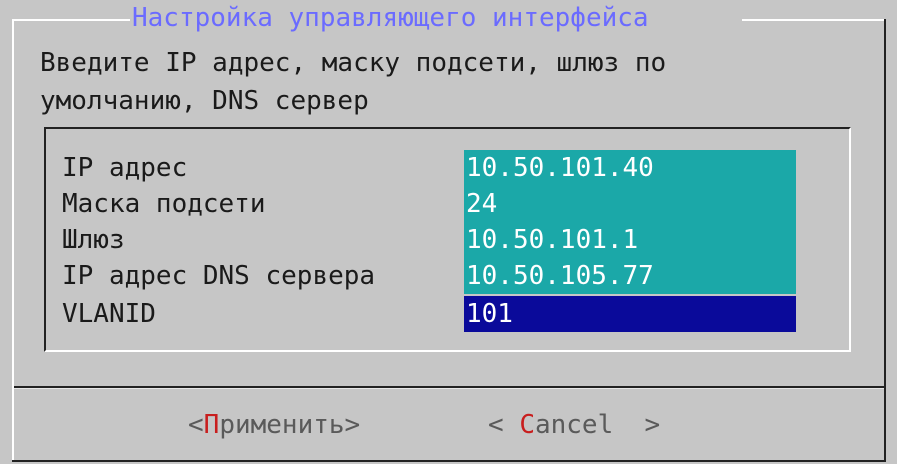 Image resolution: width=897 pixels, height=464 pixels. Describe the element at coordinates (449, 388) in the screenshot. I see `button-separator-highlight` at that location.